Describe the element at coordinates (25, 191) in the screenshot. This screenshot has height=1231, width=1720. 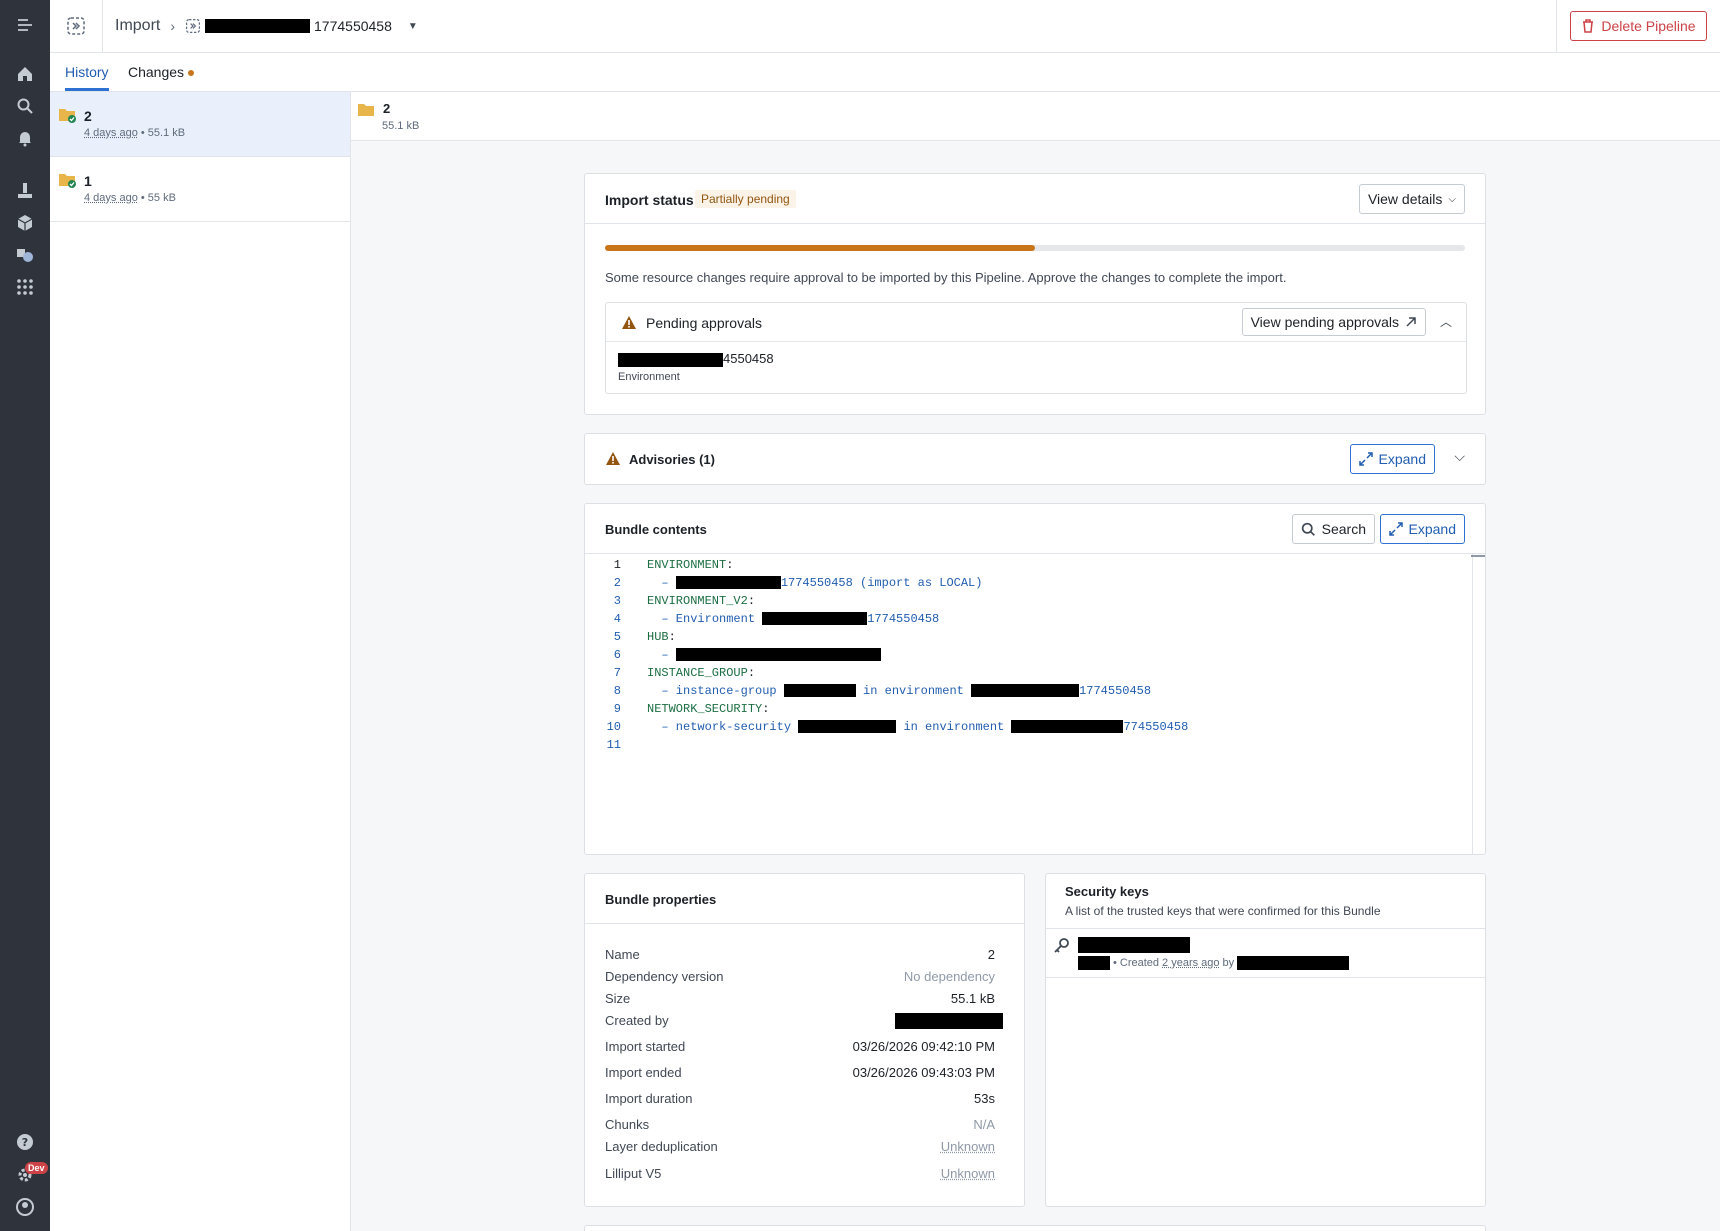
I see `upload-icon` at that location.